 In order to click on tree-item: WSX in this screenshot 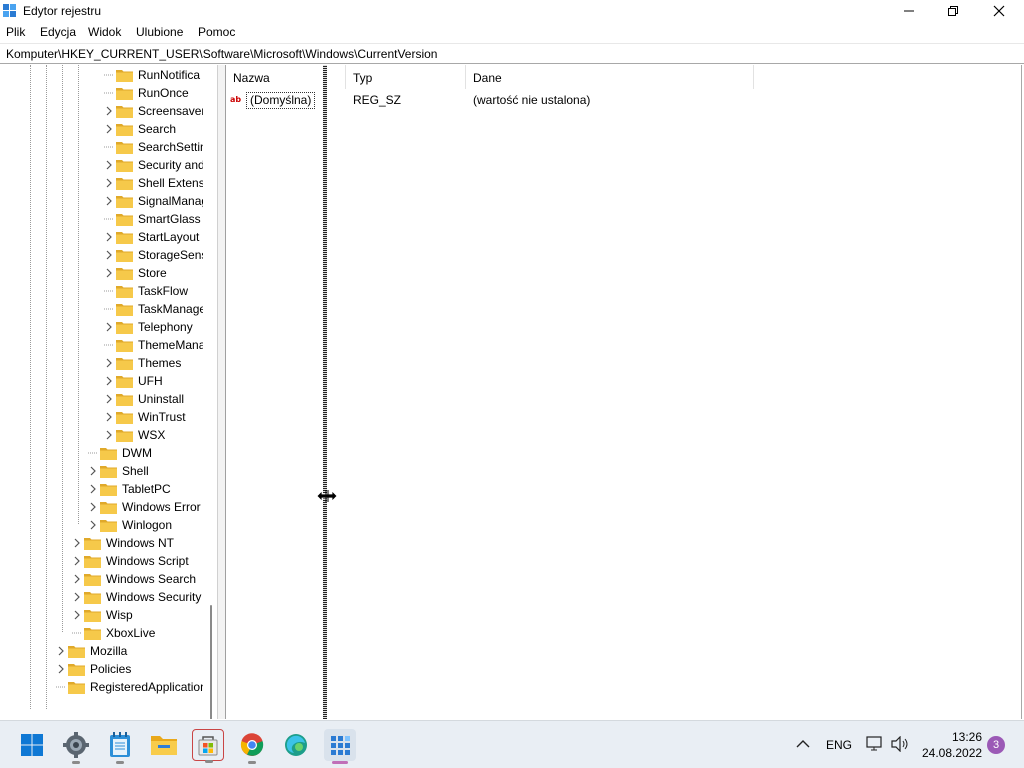, I will do `click(134, 435)`.